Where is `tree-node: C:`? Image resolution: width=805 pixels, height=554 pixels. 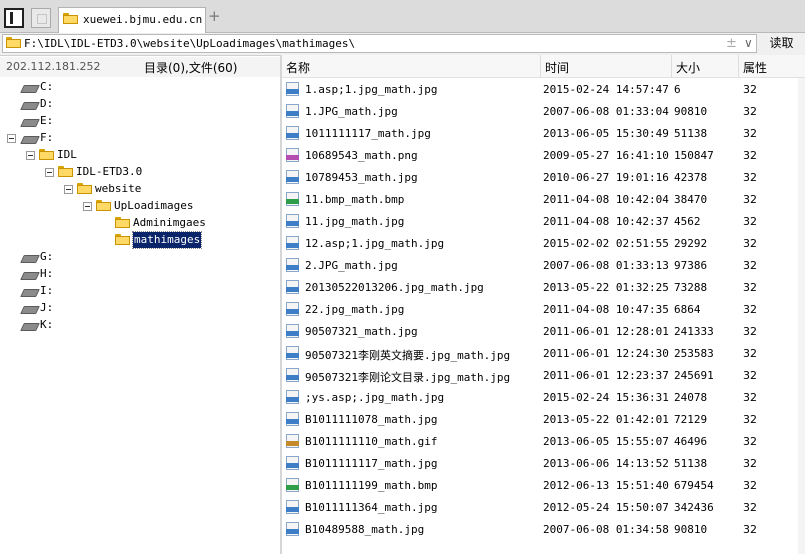
tree-node: C: is located at coordinates (140, 87).